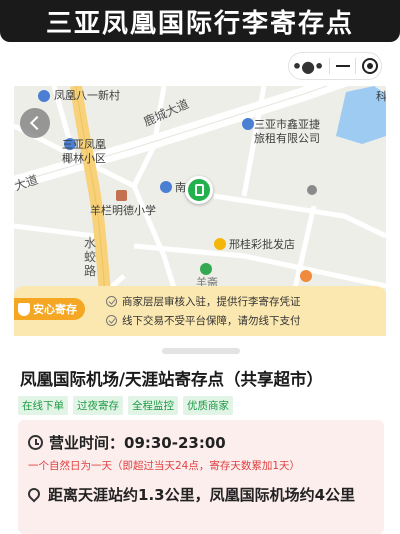 Image resolution: width=400 pixels, height=534 pixels. I want to click on chevron-left-icon, so click(35, 123).